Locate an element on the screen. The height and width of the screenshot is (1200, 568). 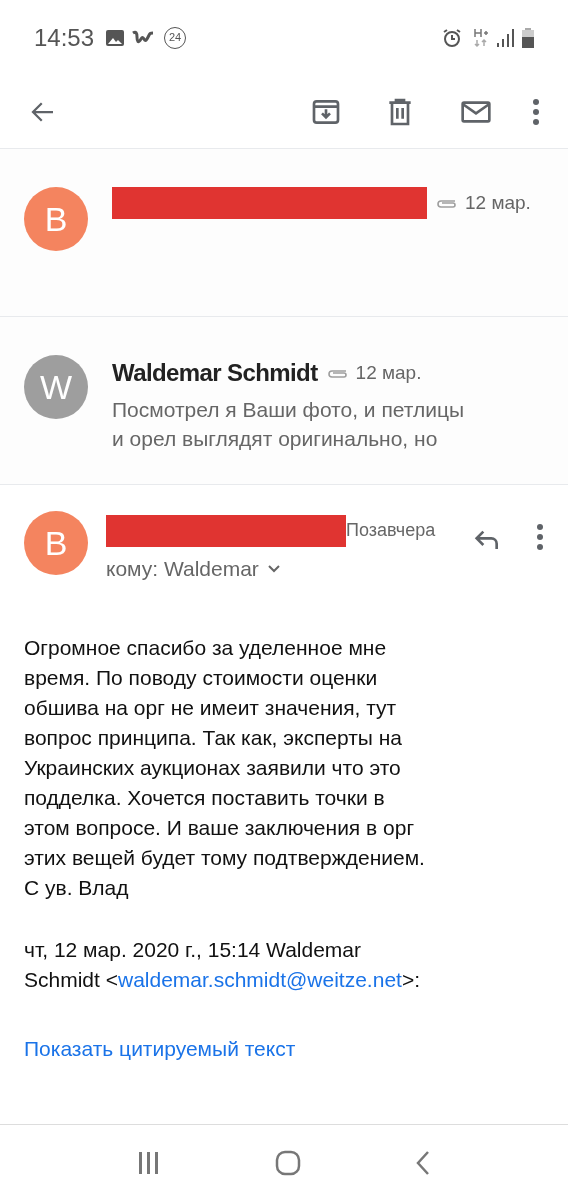
message-date: Позавчера is located at coordinates (391, 530).